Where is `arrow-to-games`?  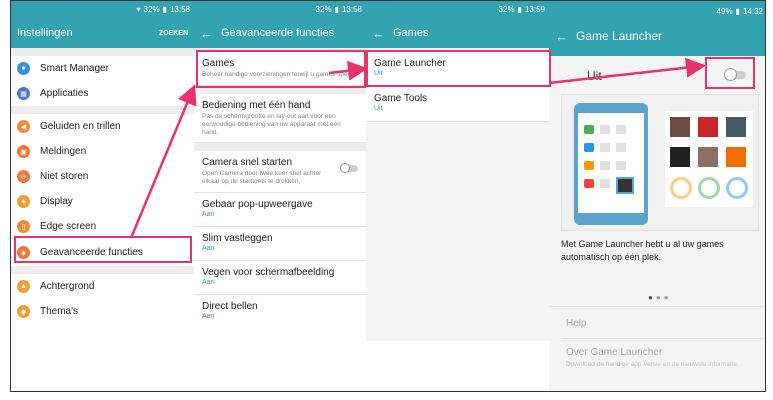 arrow-to-games is located at coordinates (163, 161).